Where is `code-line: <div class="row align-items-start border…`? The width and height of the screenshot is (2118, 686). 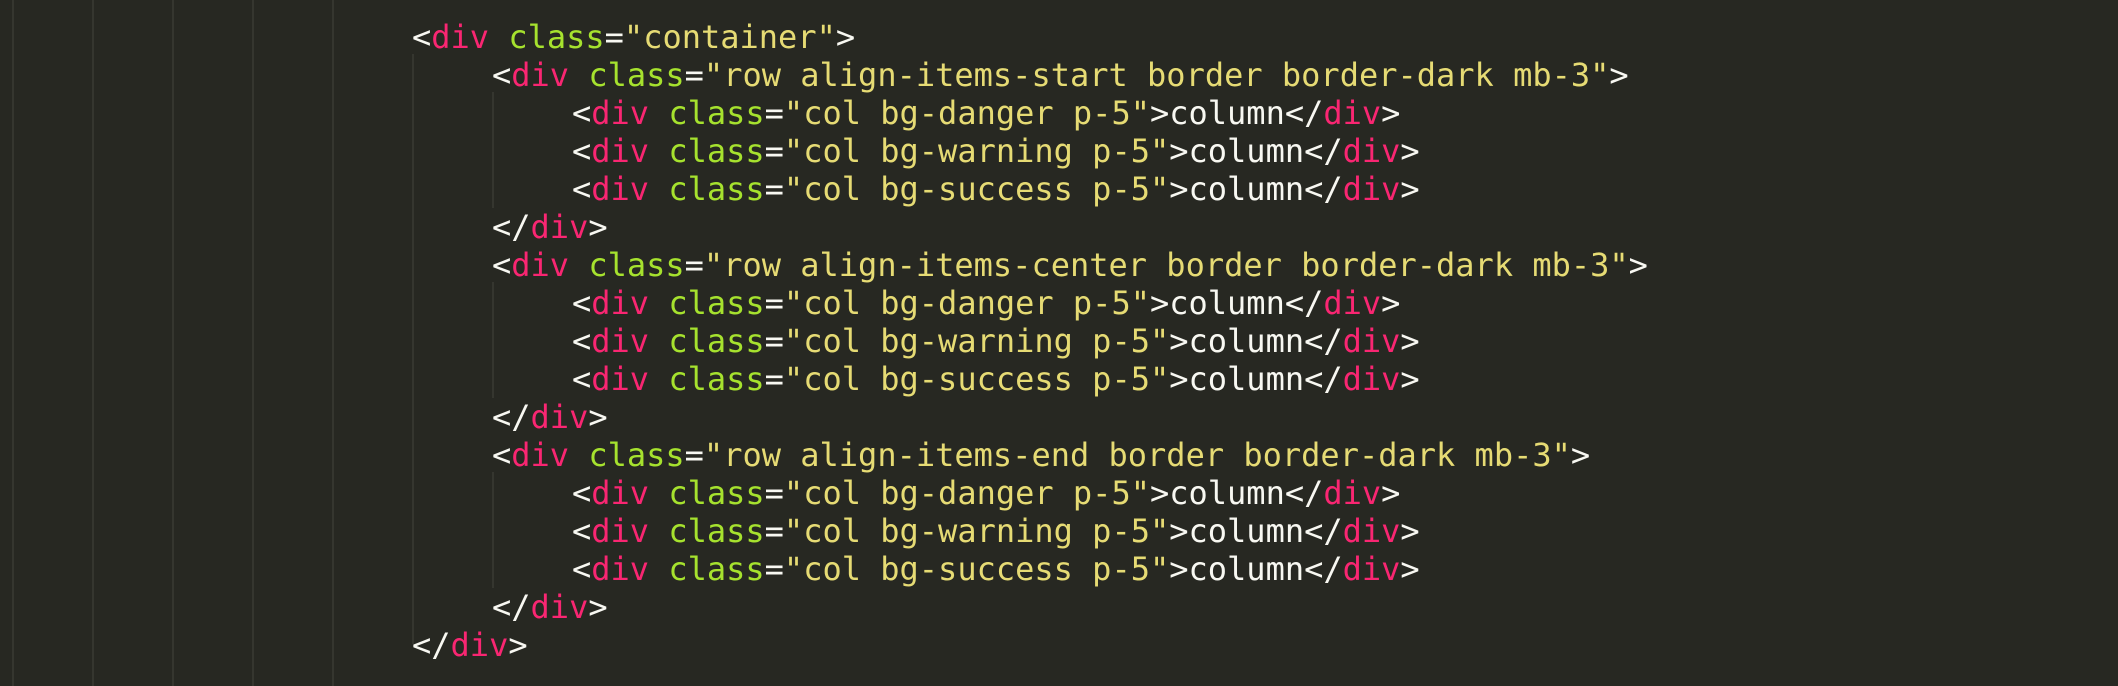
code-line: <div class="row align-items-start border… is located at coordinates (1060, 75).